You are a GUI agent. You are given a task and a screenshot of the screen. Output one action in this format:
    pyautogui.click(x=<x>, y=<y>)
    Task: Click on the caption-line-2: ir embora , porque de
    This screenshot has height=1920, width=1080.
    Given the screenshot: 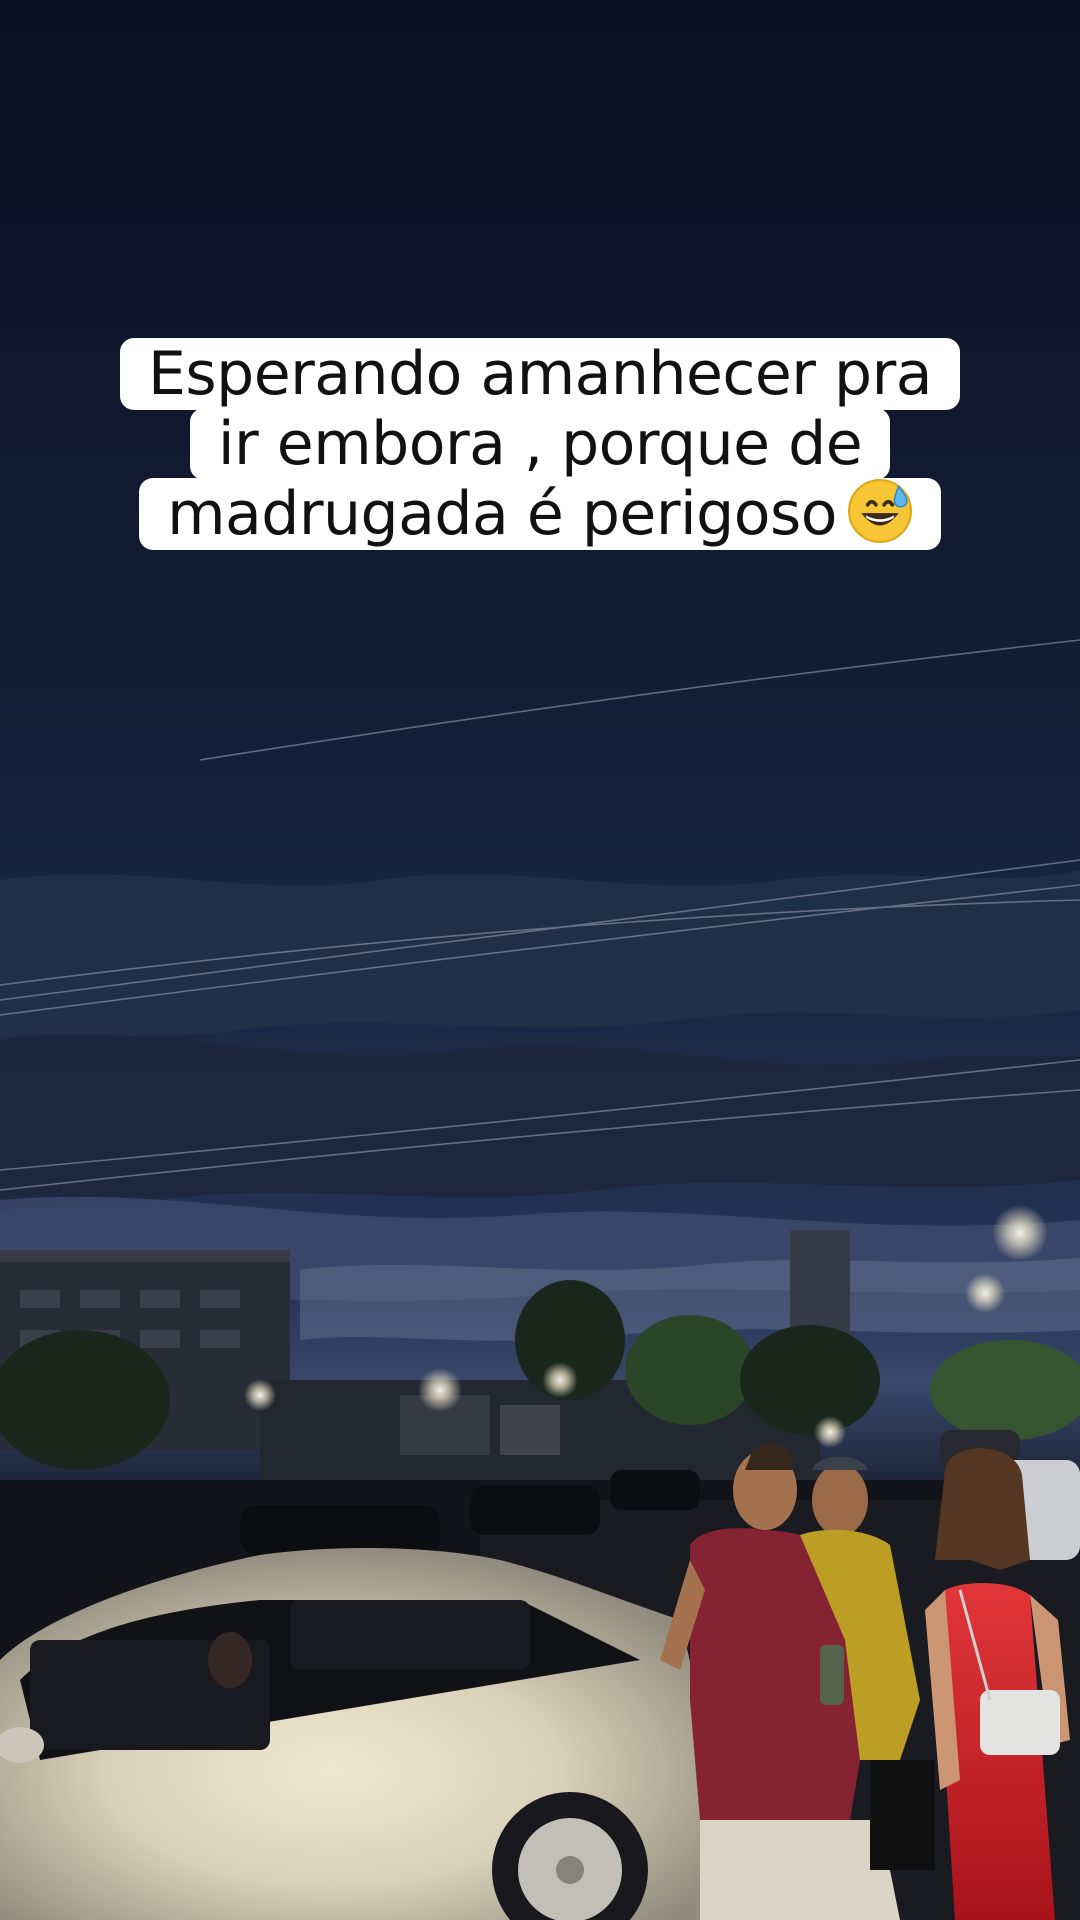 What is the action you would take?
    pyautogui.click(x=540, y=444)
    